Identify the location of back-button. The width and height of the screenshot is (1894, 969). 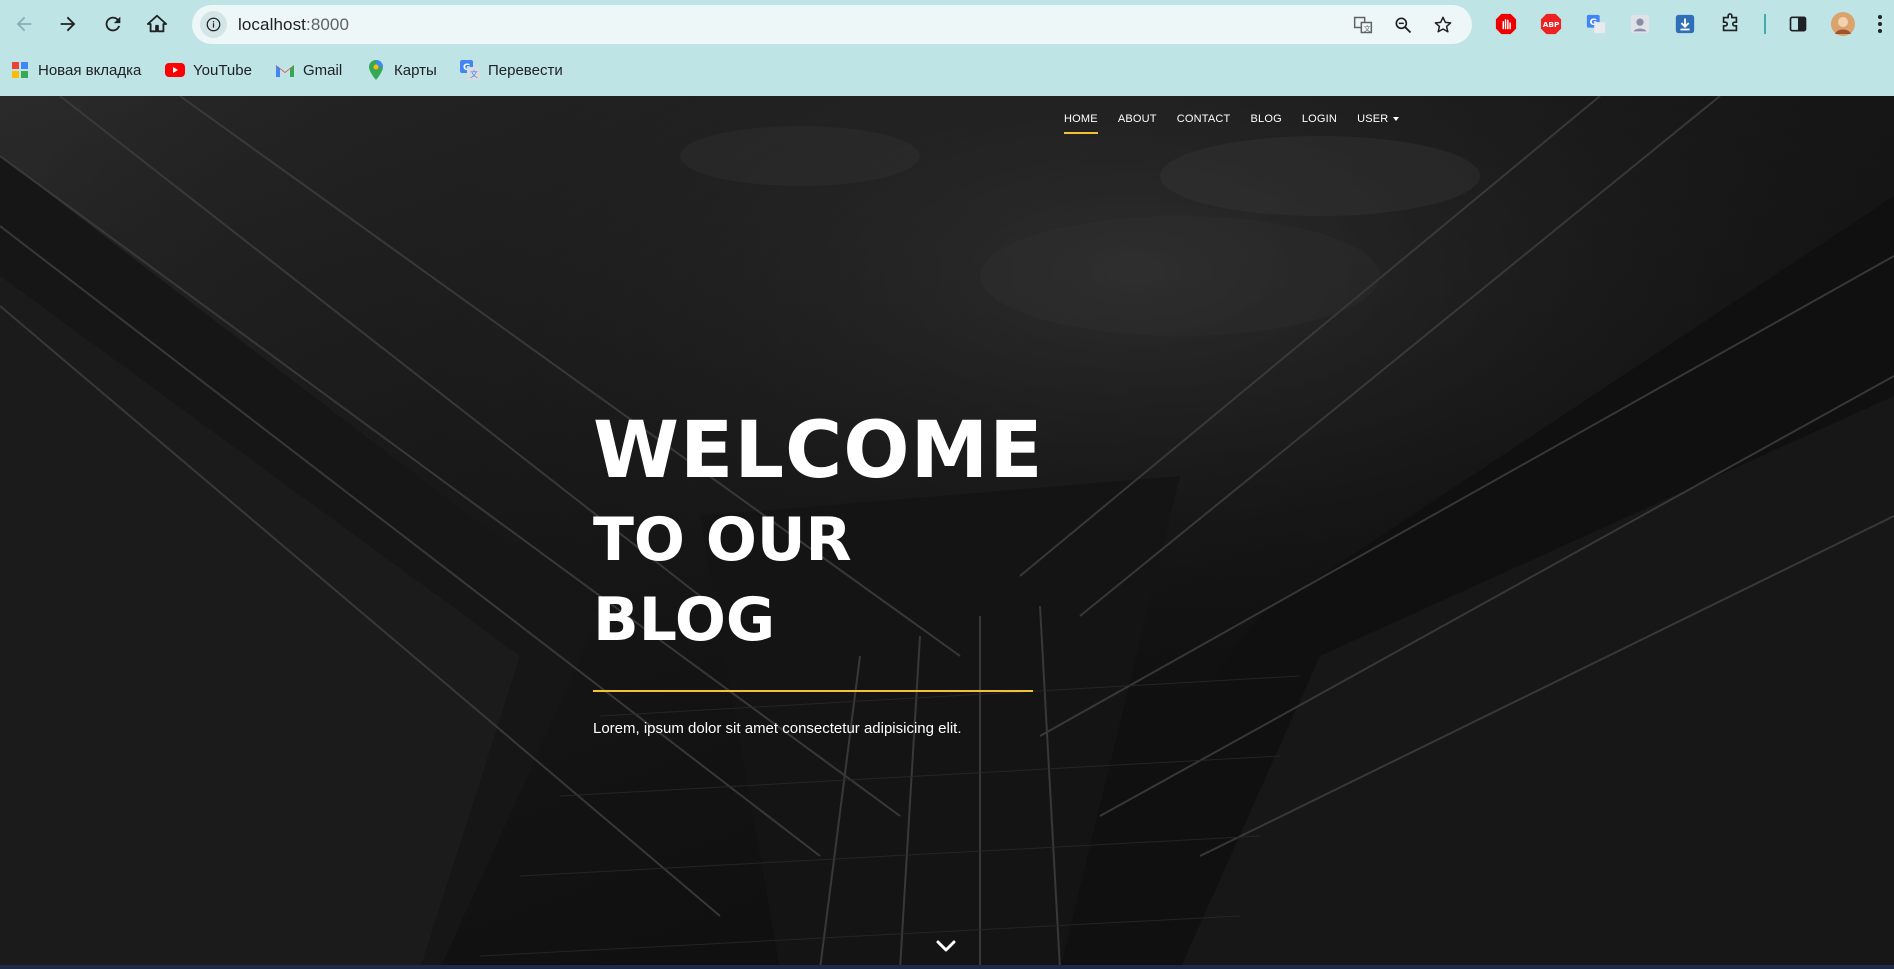
(24, 24).